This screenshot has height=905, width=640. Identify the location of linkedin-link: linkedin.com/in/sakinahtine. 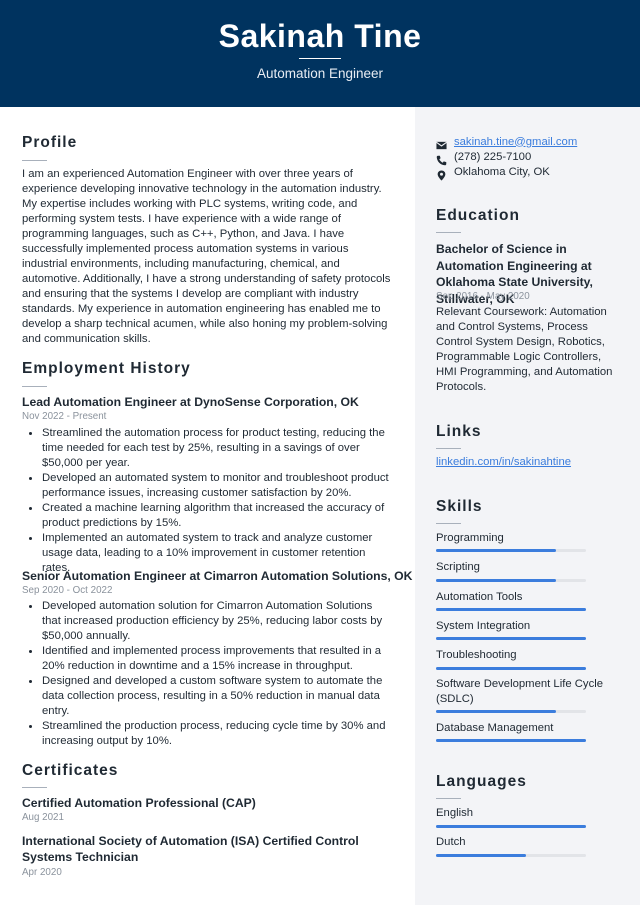
(503, 462).